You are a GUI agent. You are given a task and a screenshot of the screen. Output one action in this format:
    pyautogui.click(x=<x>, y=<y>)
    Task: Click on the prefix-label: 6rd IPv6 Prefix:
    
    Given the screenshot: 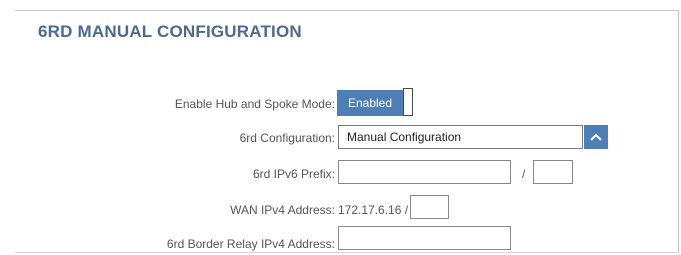 What is the action you would take?
    pyautogui.click(x=293, y=174)
    